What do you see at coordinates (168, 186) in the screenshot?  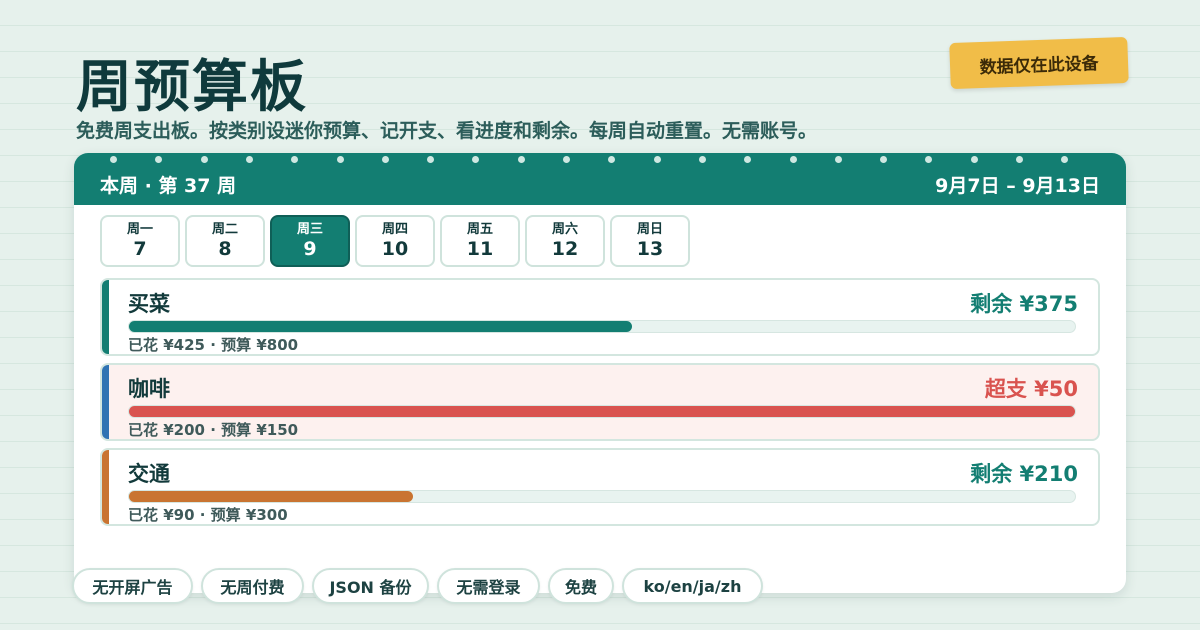 I see `week-label: 本周 · 第 37 周` at bounding box center [168, 186].